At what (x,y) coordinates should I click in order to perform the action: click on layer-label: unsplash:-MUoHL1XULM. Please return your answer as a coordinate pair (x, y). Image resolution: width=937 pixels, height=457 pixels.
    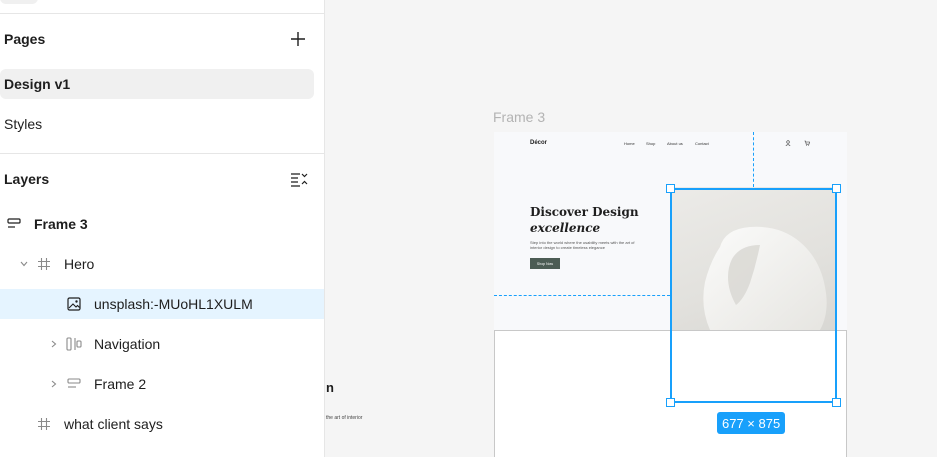
    Looking at the image, I should click on (173, 304).